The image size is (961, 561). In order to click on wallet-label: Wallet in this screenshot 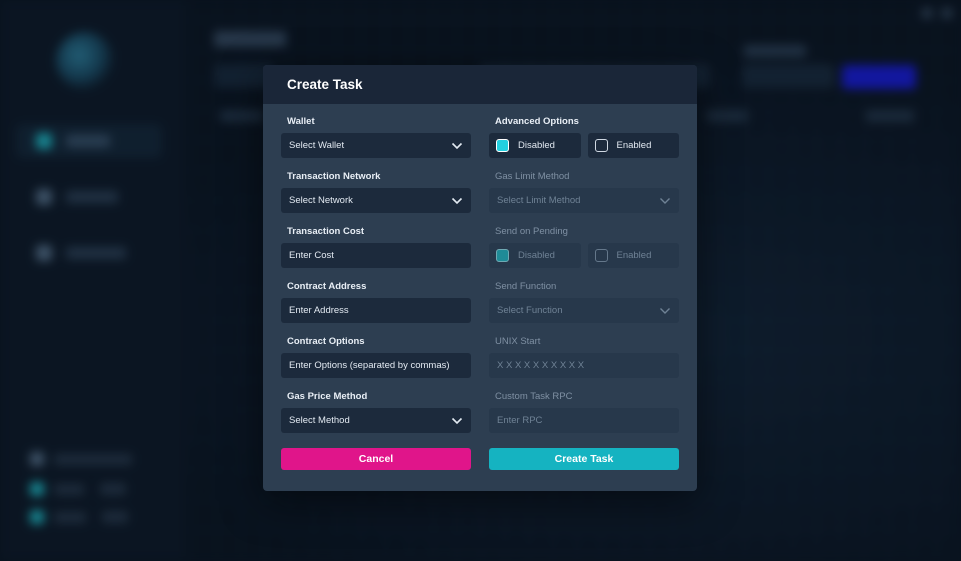, I will do `click(301, 121)`.